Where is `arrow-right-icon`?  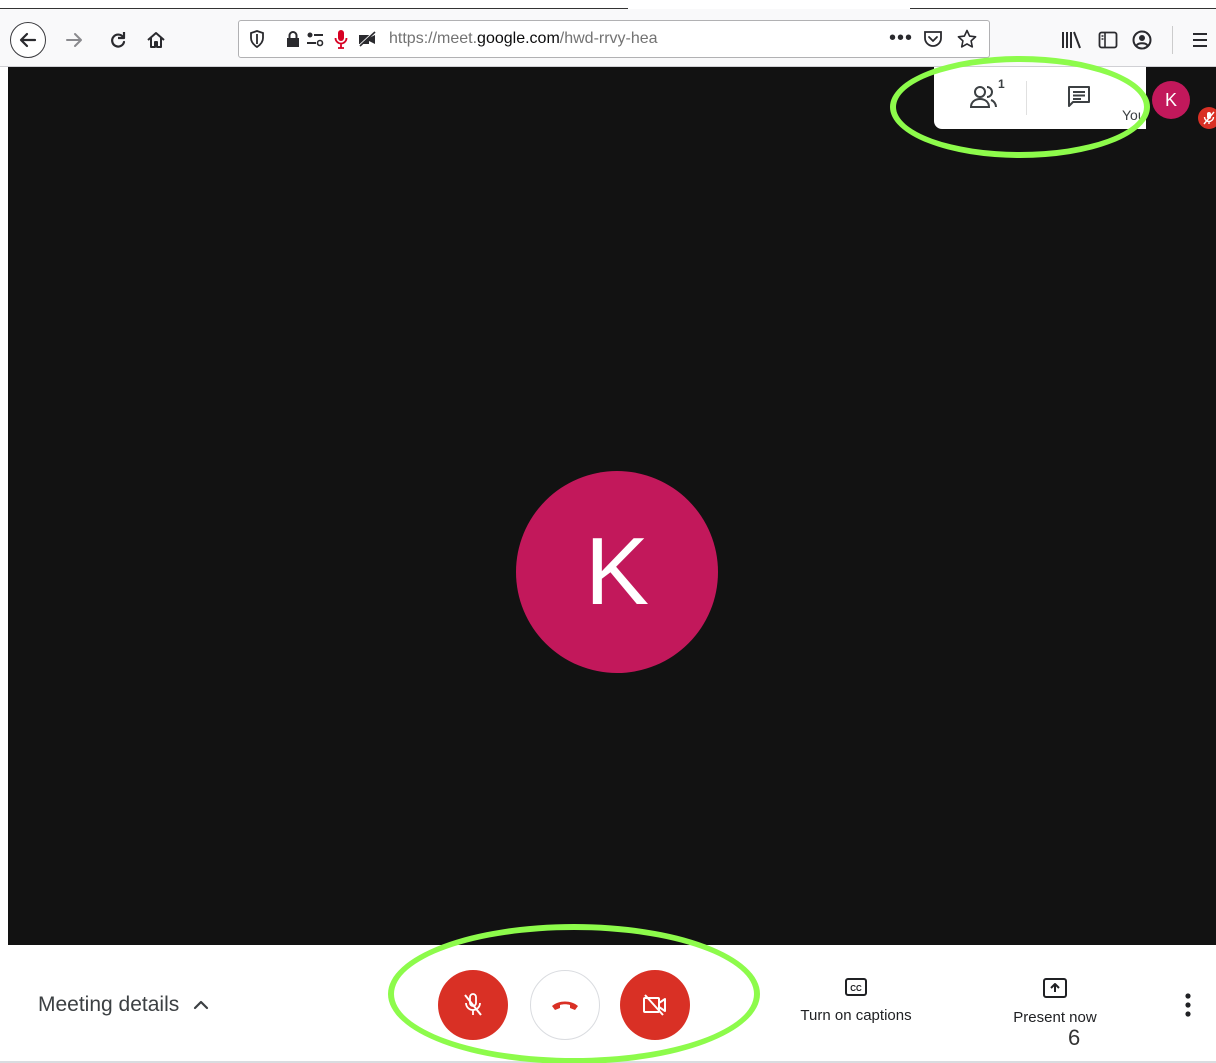 arrow-right-icon is located at coordinates (74, 40).